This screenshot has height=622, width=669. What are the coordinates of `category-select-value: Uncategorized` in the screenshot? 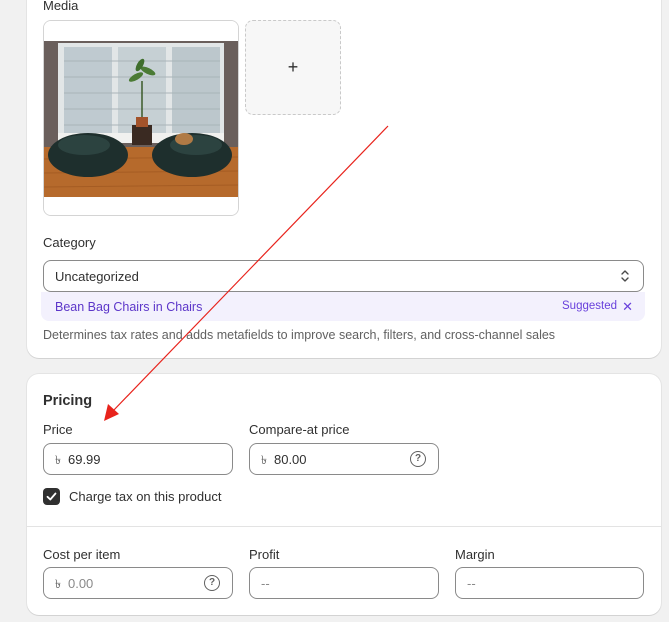 It's located at (97, 276).